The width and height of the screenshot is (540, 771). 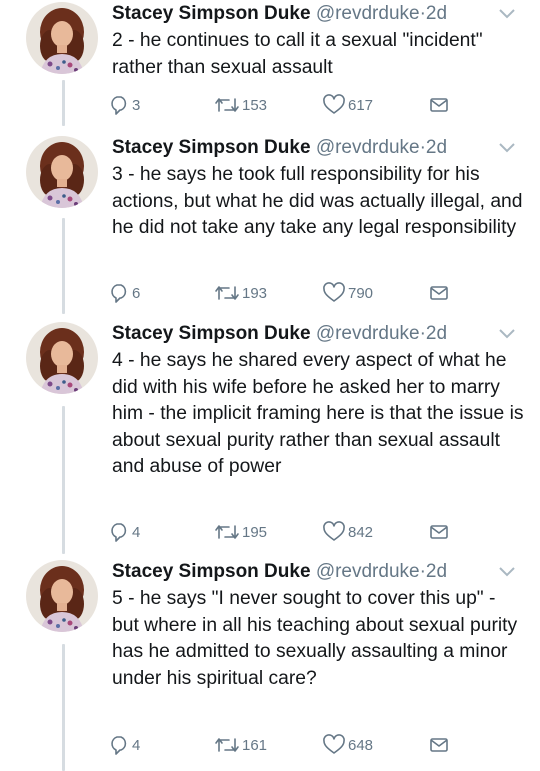 What do you see at coordinates (318, 105) in the screenshot?
I see `tweet-actions: 3 153 617` at bounding box center [318, 105].